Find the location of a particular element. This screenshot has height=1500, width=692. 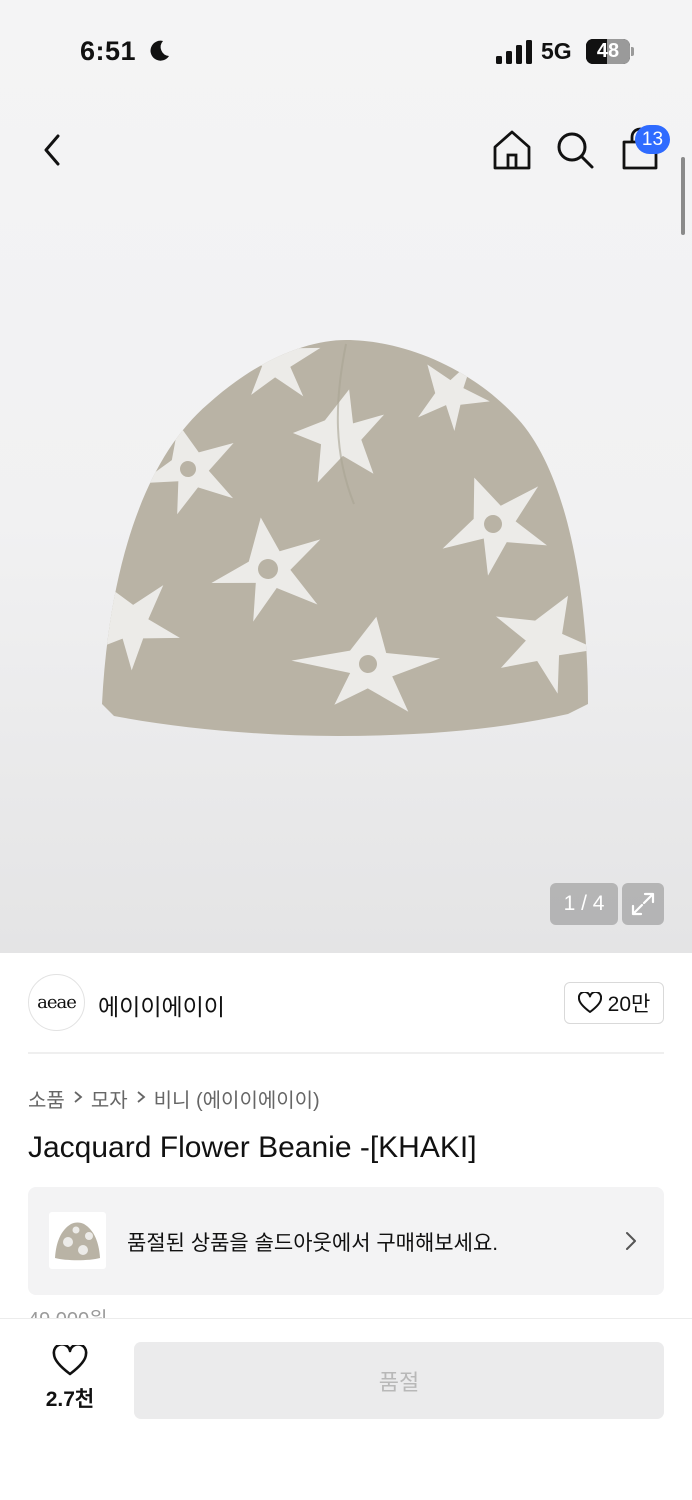

back-icon is located at coordinates (52, 150).